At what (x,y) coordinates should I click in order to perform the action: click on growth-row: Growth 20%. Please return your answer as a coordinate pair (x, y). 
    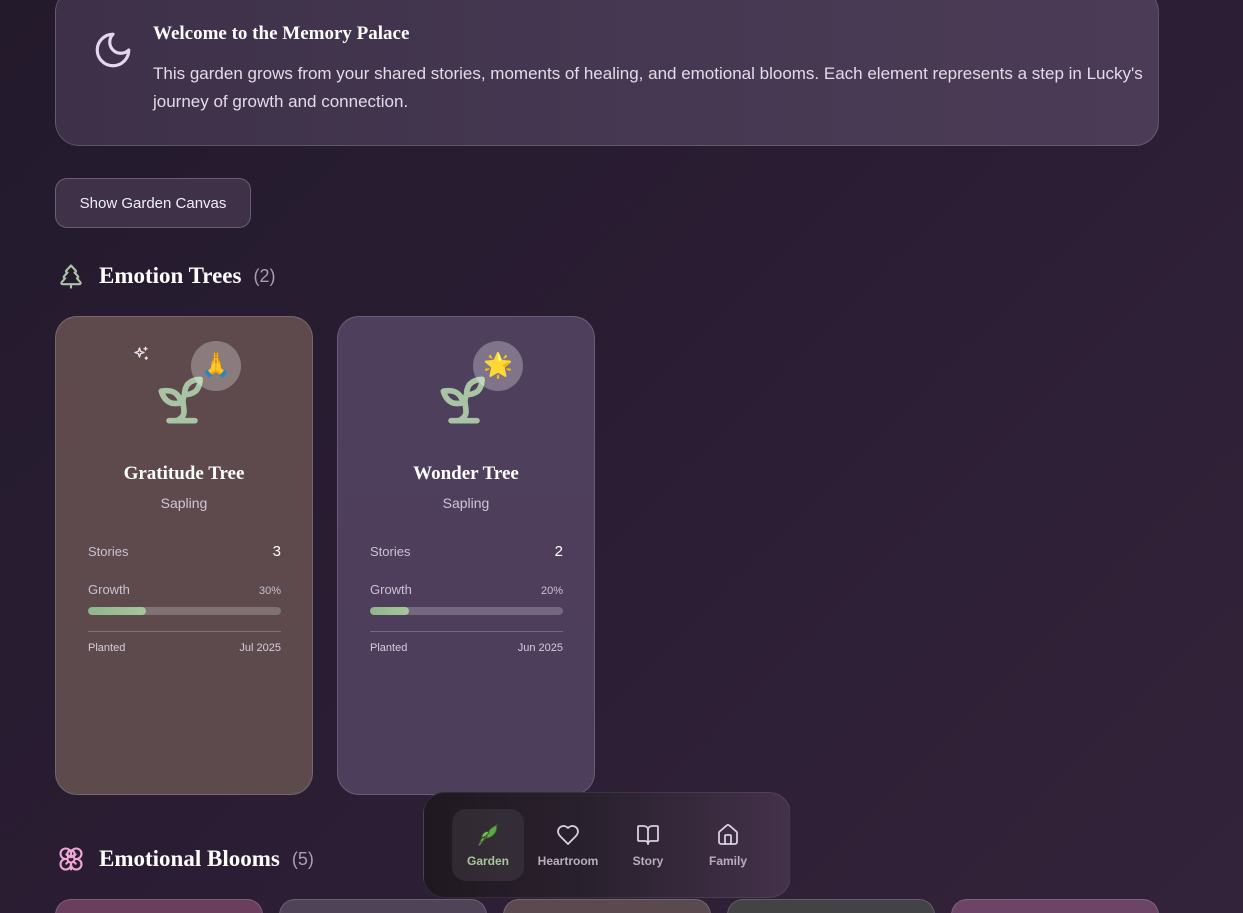
    Looking at the image, I should click on (466, 589).